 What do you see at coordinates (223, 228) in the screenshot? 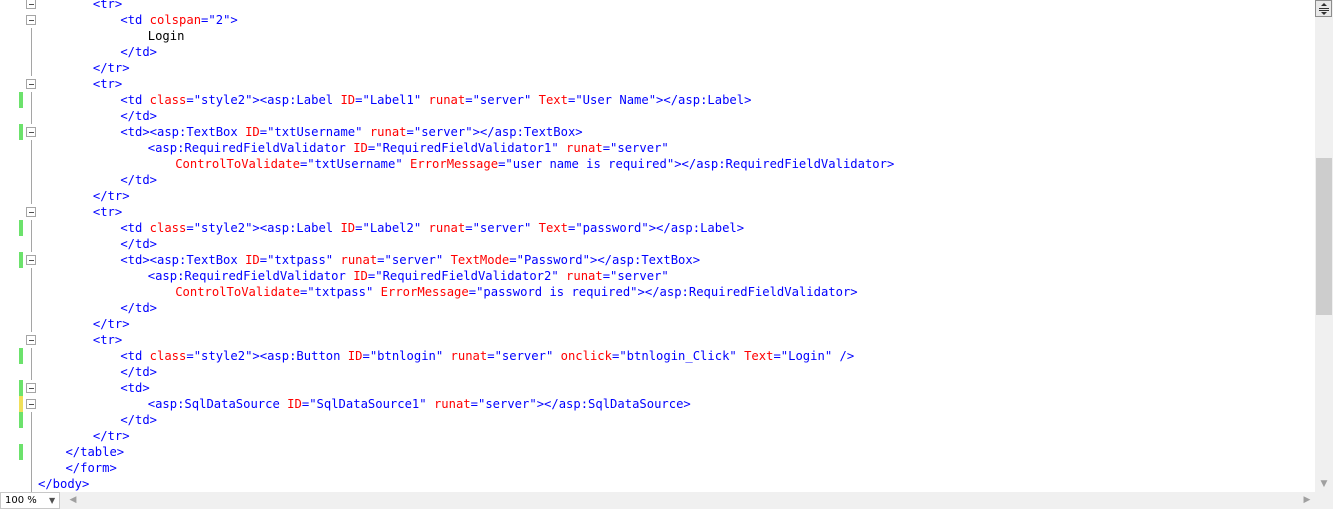
I see `code-token: "style2"` at bounding box center [223, 228].